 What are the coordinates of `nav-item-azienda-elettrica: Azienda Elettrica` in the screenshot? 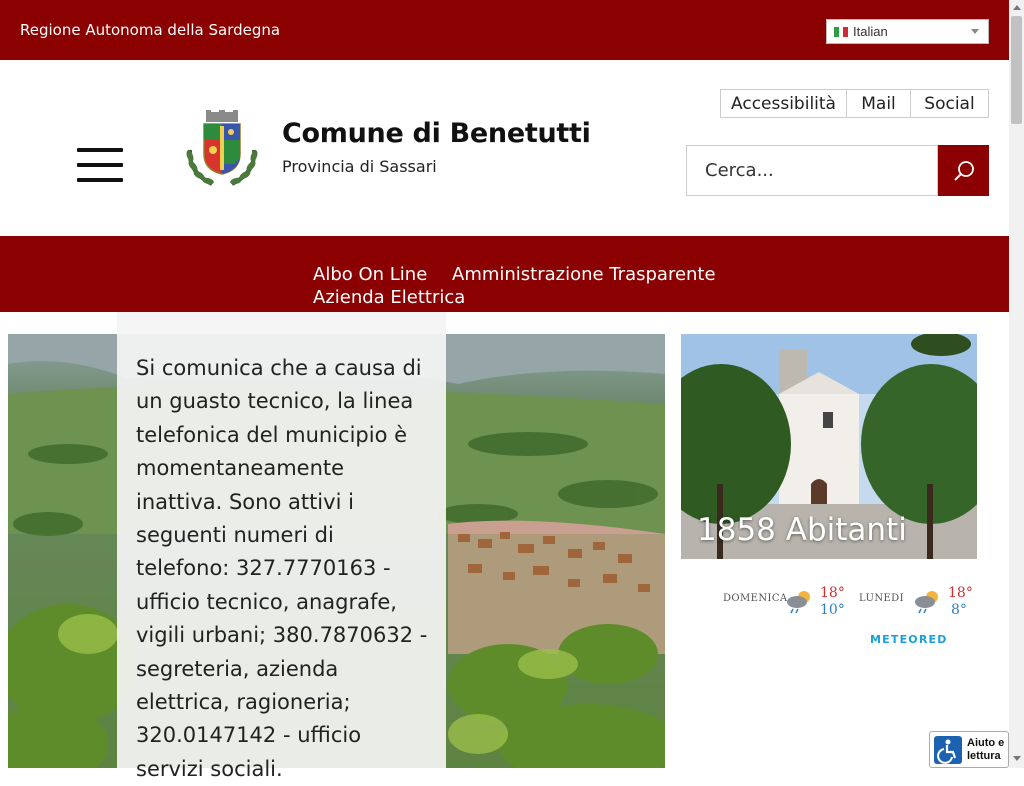 It's located at (389, 297).